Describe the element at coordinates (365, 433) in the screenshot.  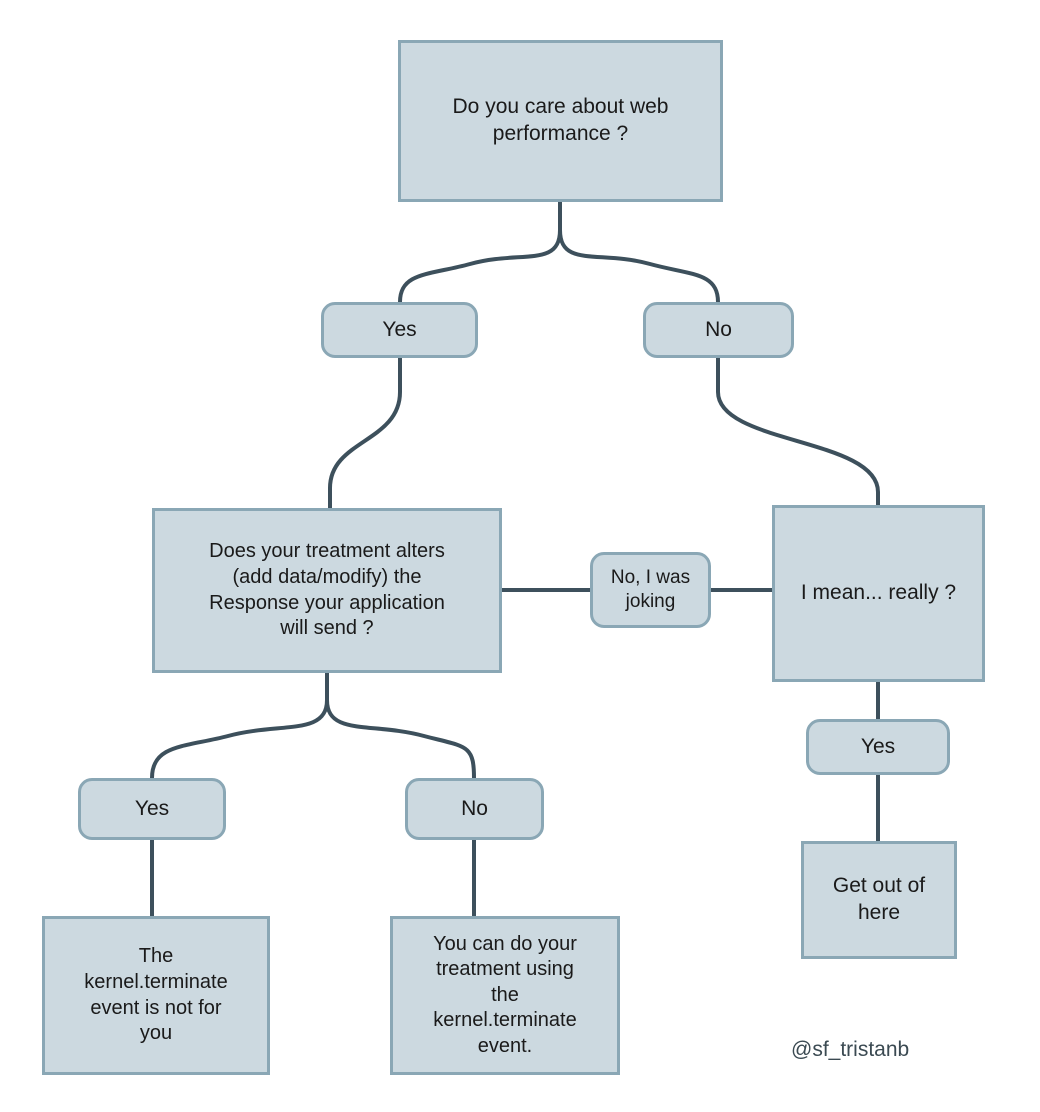
I see `edge-yestop-to-treatment` at that location.